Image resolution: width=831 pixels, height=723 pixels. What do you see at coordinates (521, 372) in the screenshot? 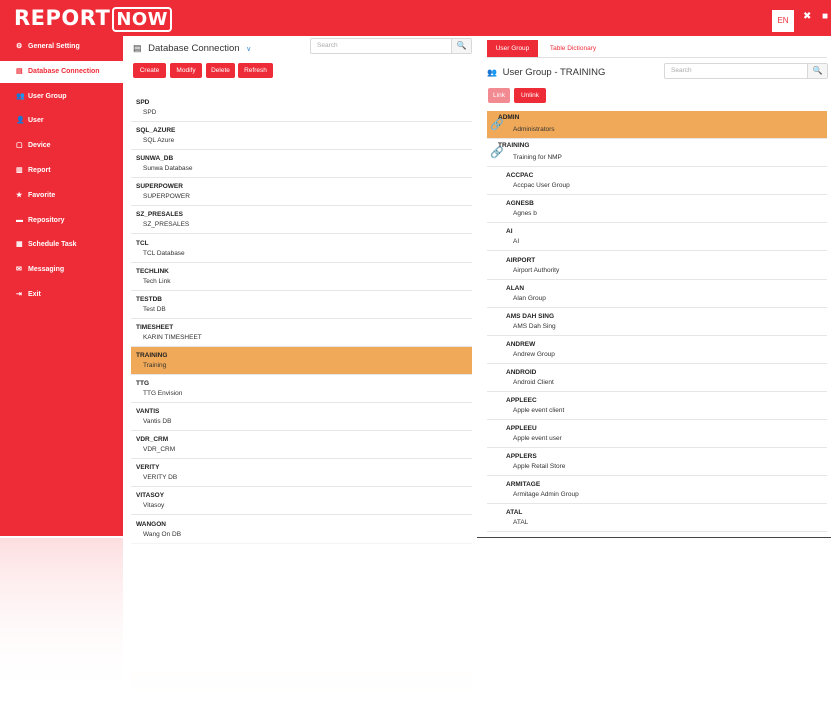
I see `list-item-code: ANDROID` at bounding box center [521, 372].